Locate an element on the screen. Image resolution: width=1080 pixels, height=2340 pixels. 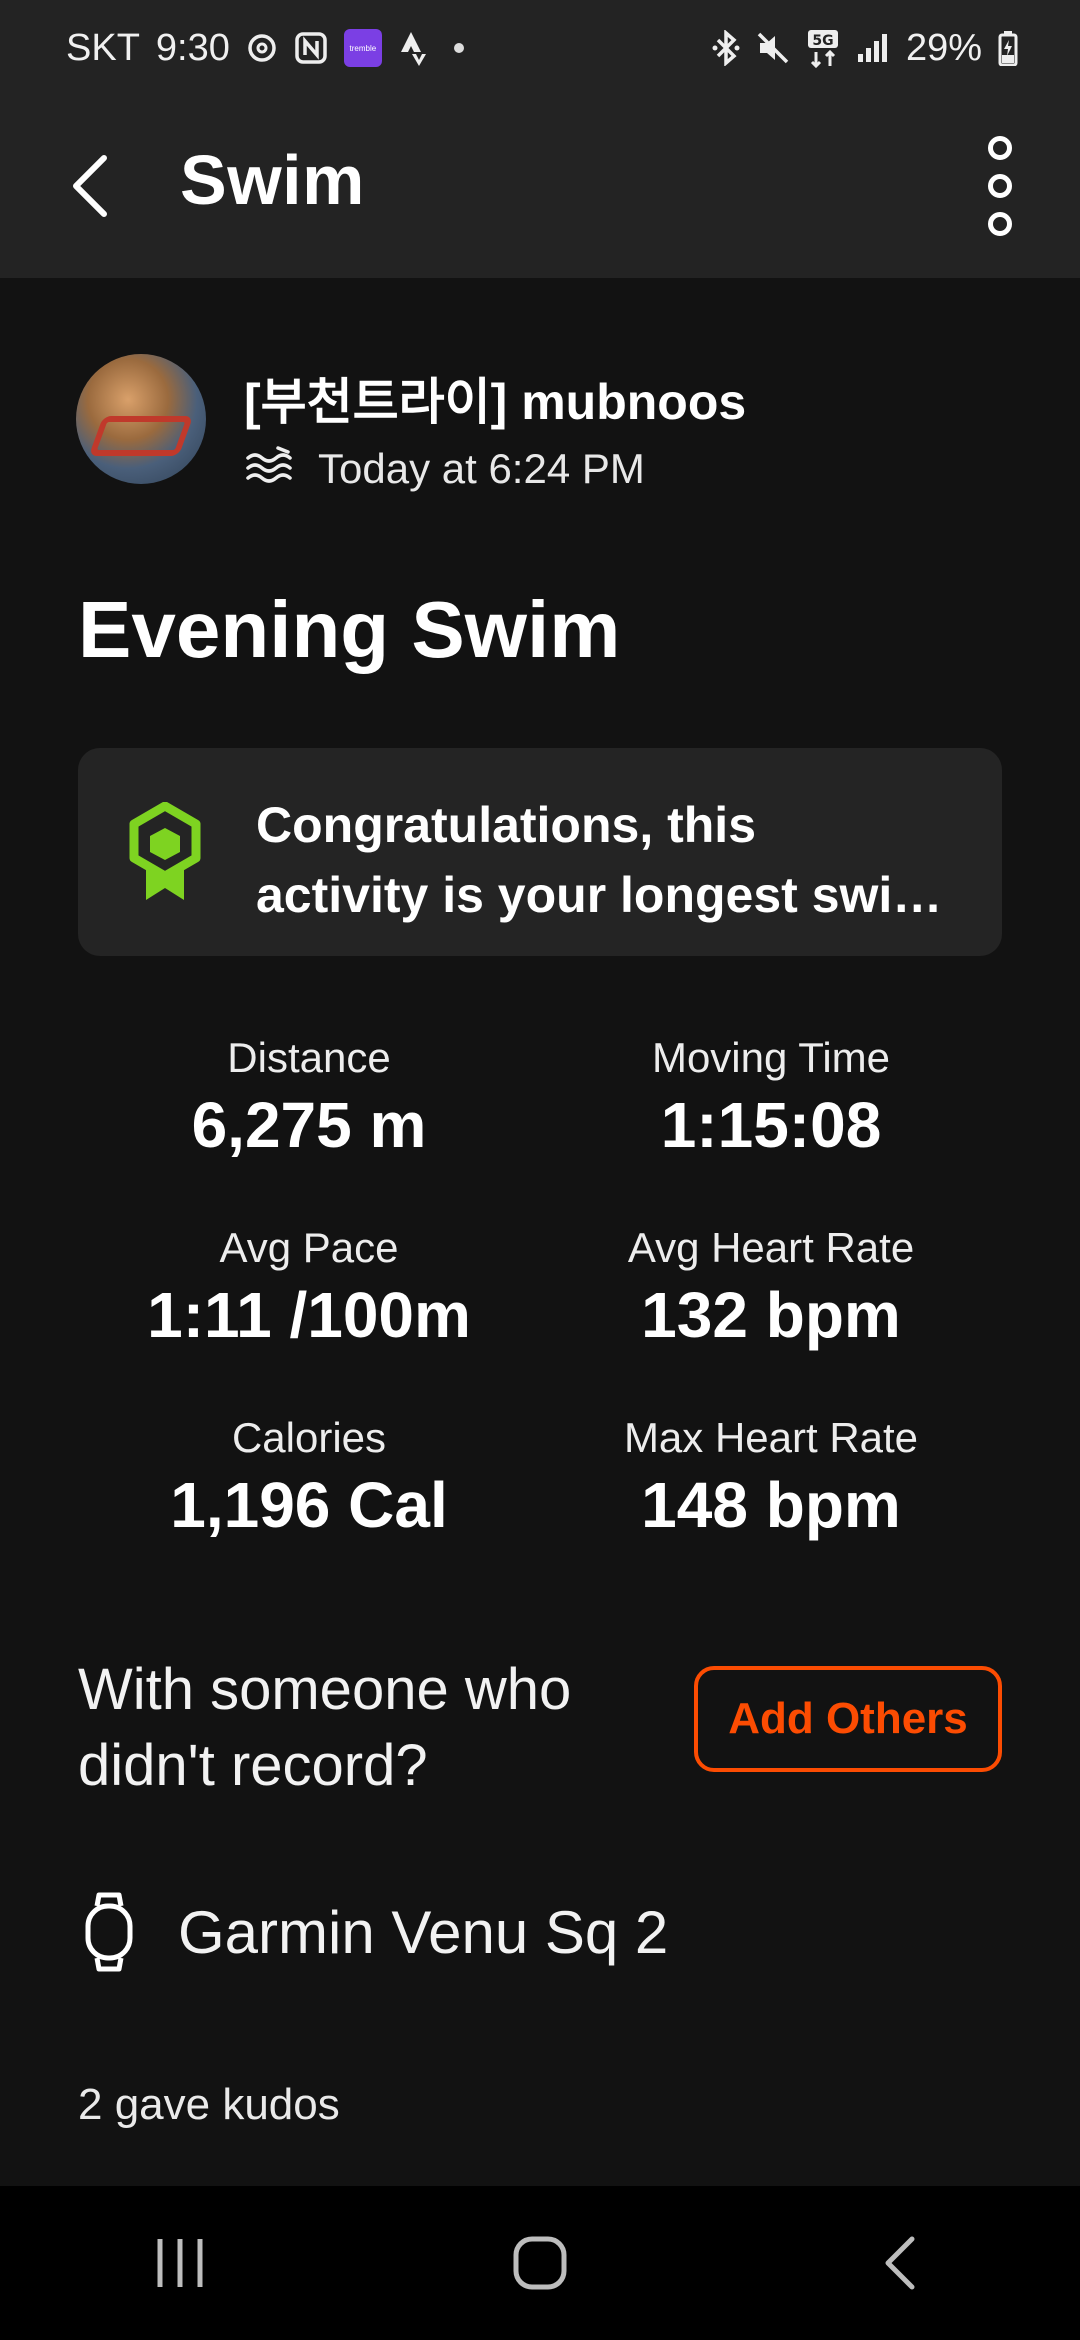
svg-text: 5G is located at coordinates (822, 41).